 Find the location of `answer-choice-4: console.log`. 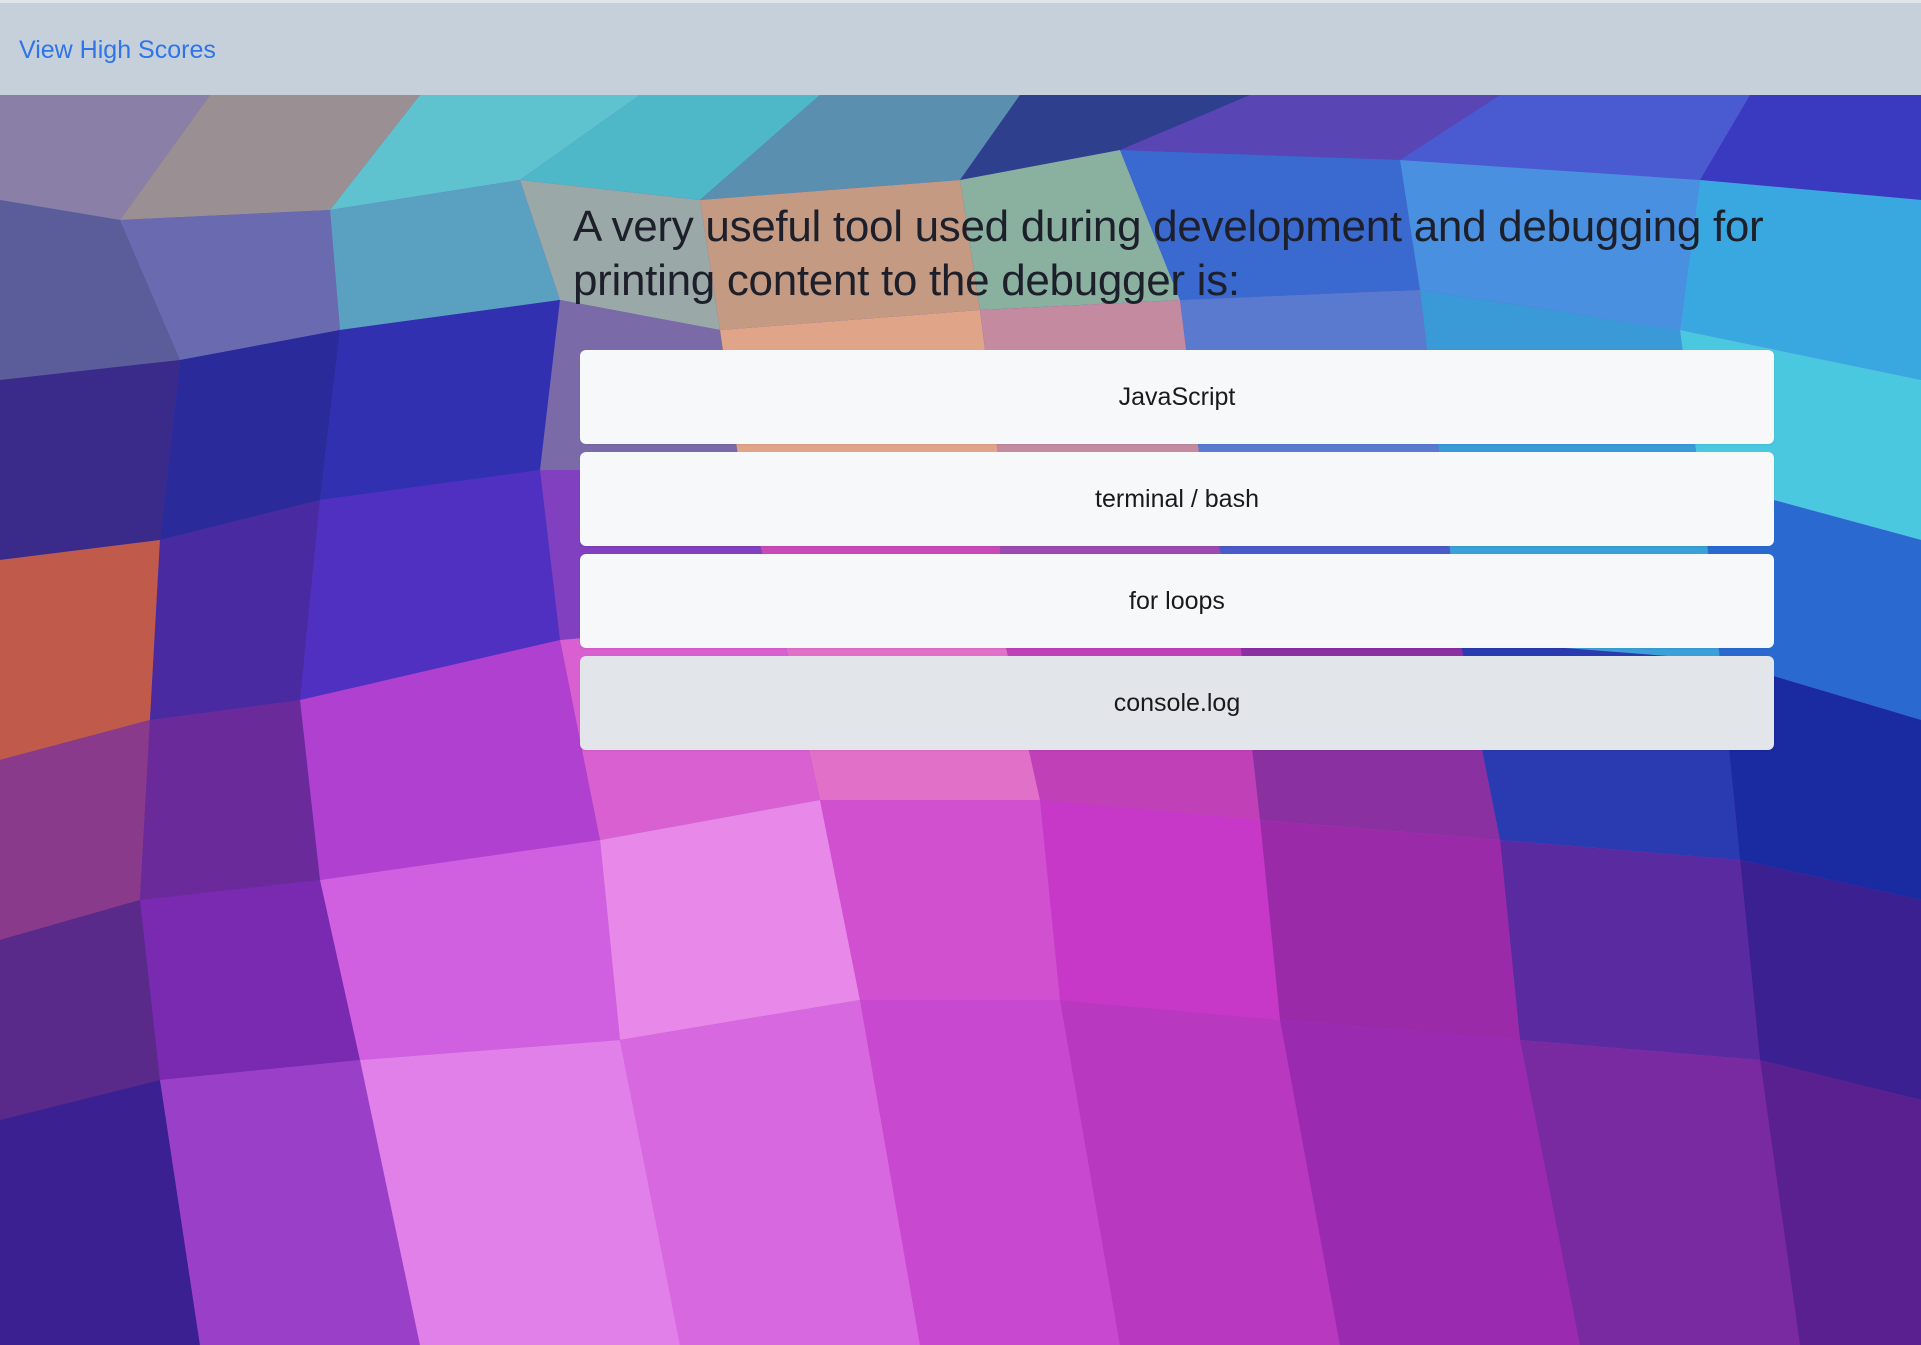

answer-choice-4: console.log is located at coordinates (1177, 703).